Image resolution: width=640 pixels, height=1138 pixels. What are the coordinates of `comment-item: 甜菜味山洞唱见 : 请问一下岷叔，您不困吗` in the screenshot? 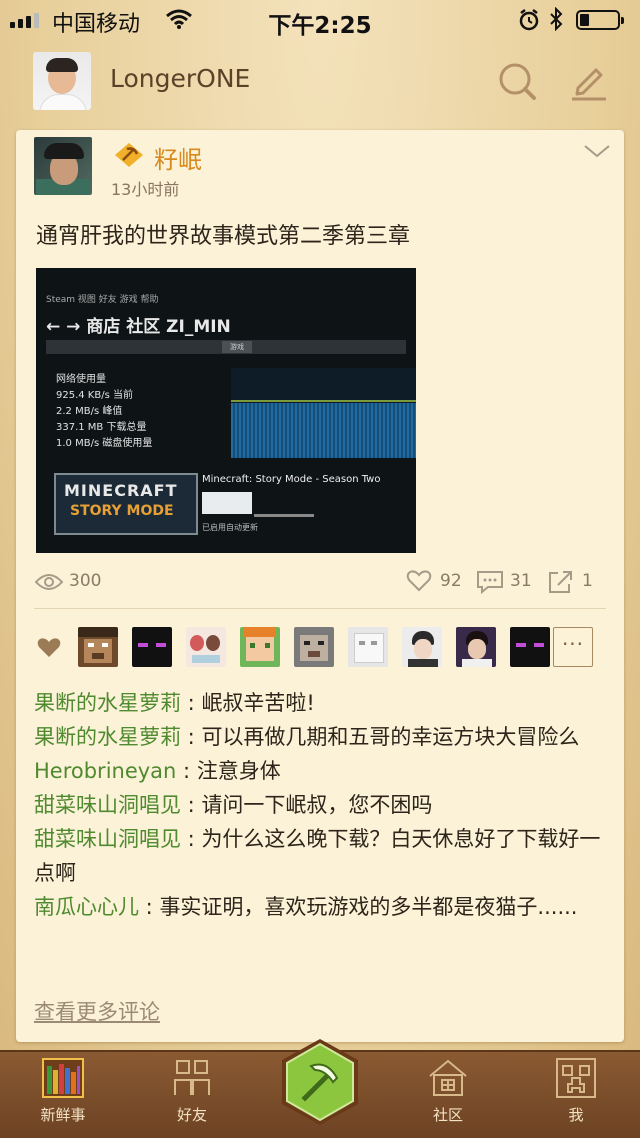 It's located at (233, 805).